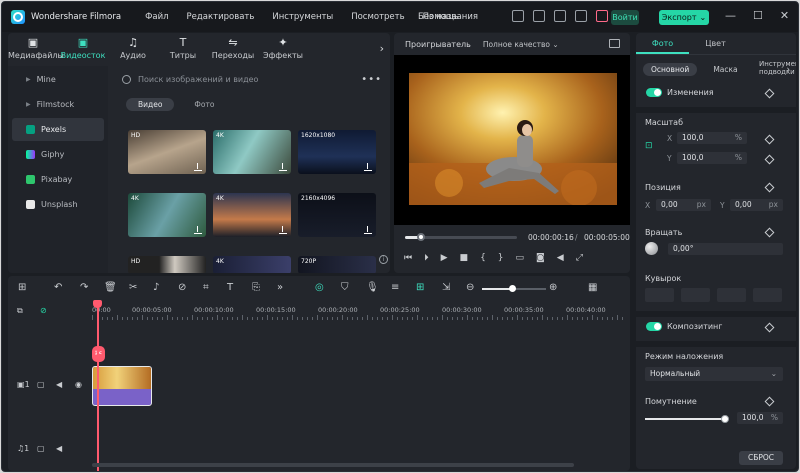 The image size is (800, 473). I want to click on info-icon: i, so click(383, 259).